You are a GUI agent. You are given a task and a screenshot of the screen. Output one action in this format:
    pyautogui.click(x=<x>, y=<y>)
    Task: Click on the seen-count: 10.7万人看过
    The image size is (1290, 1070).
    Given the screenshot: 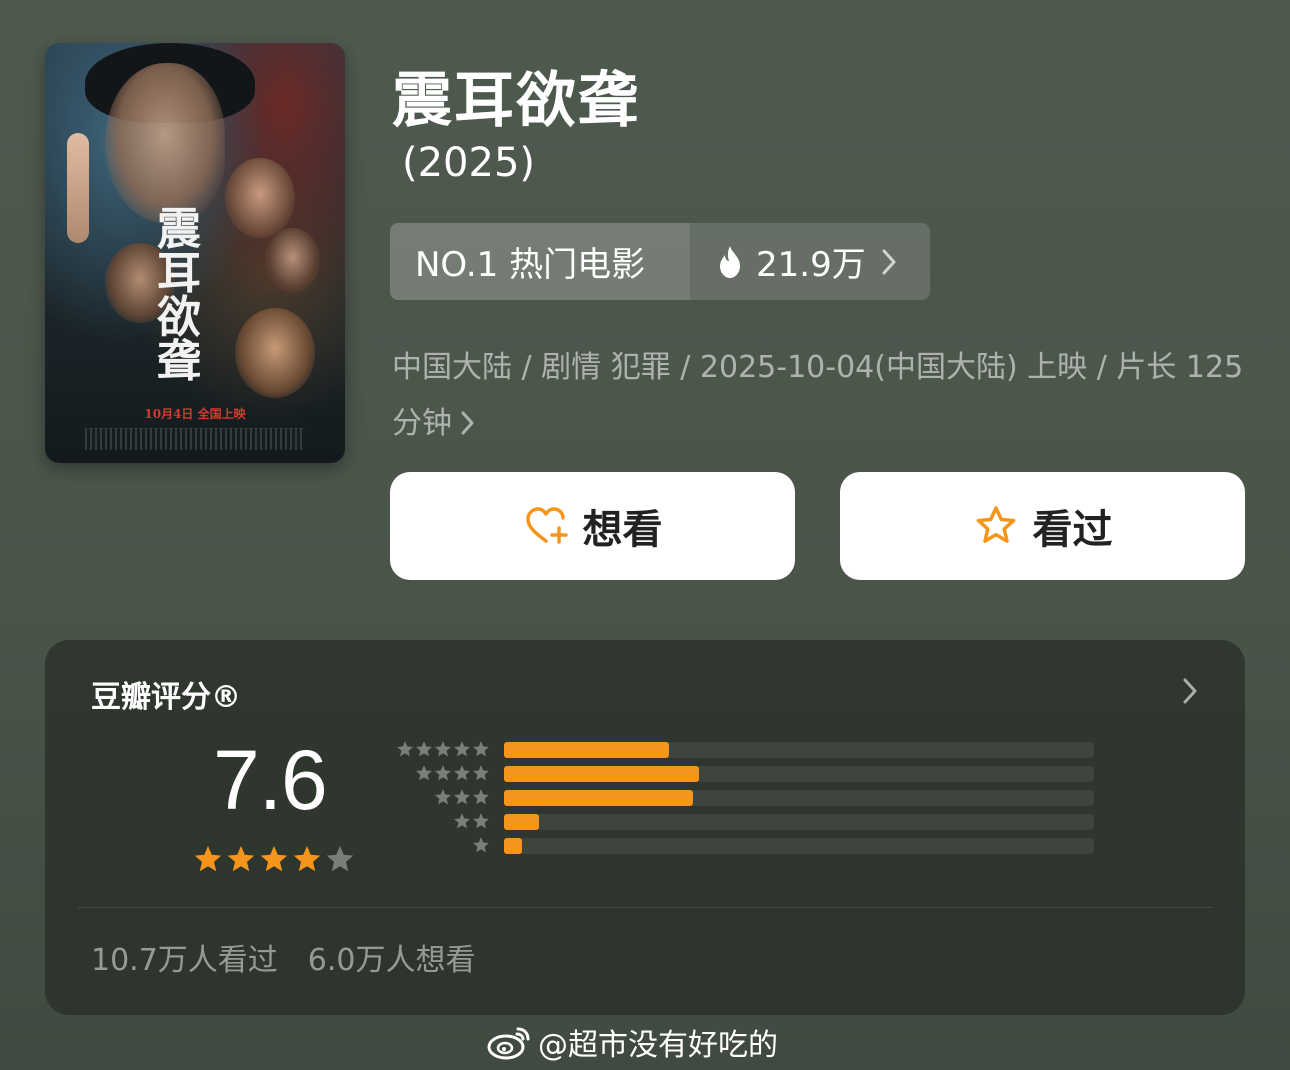 What is the action you would take?
    pyautogui.click(x=184, y=960)
    